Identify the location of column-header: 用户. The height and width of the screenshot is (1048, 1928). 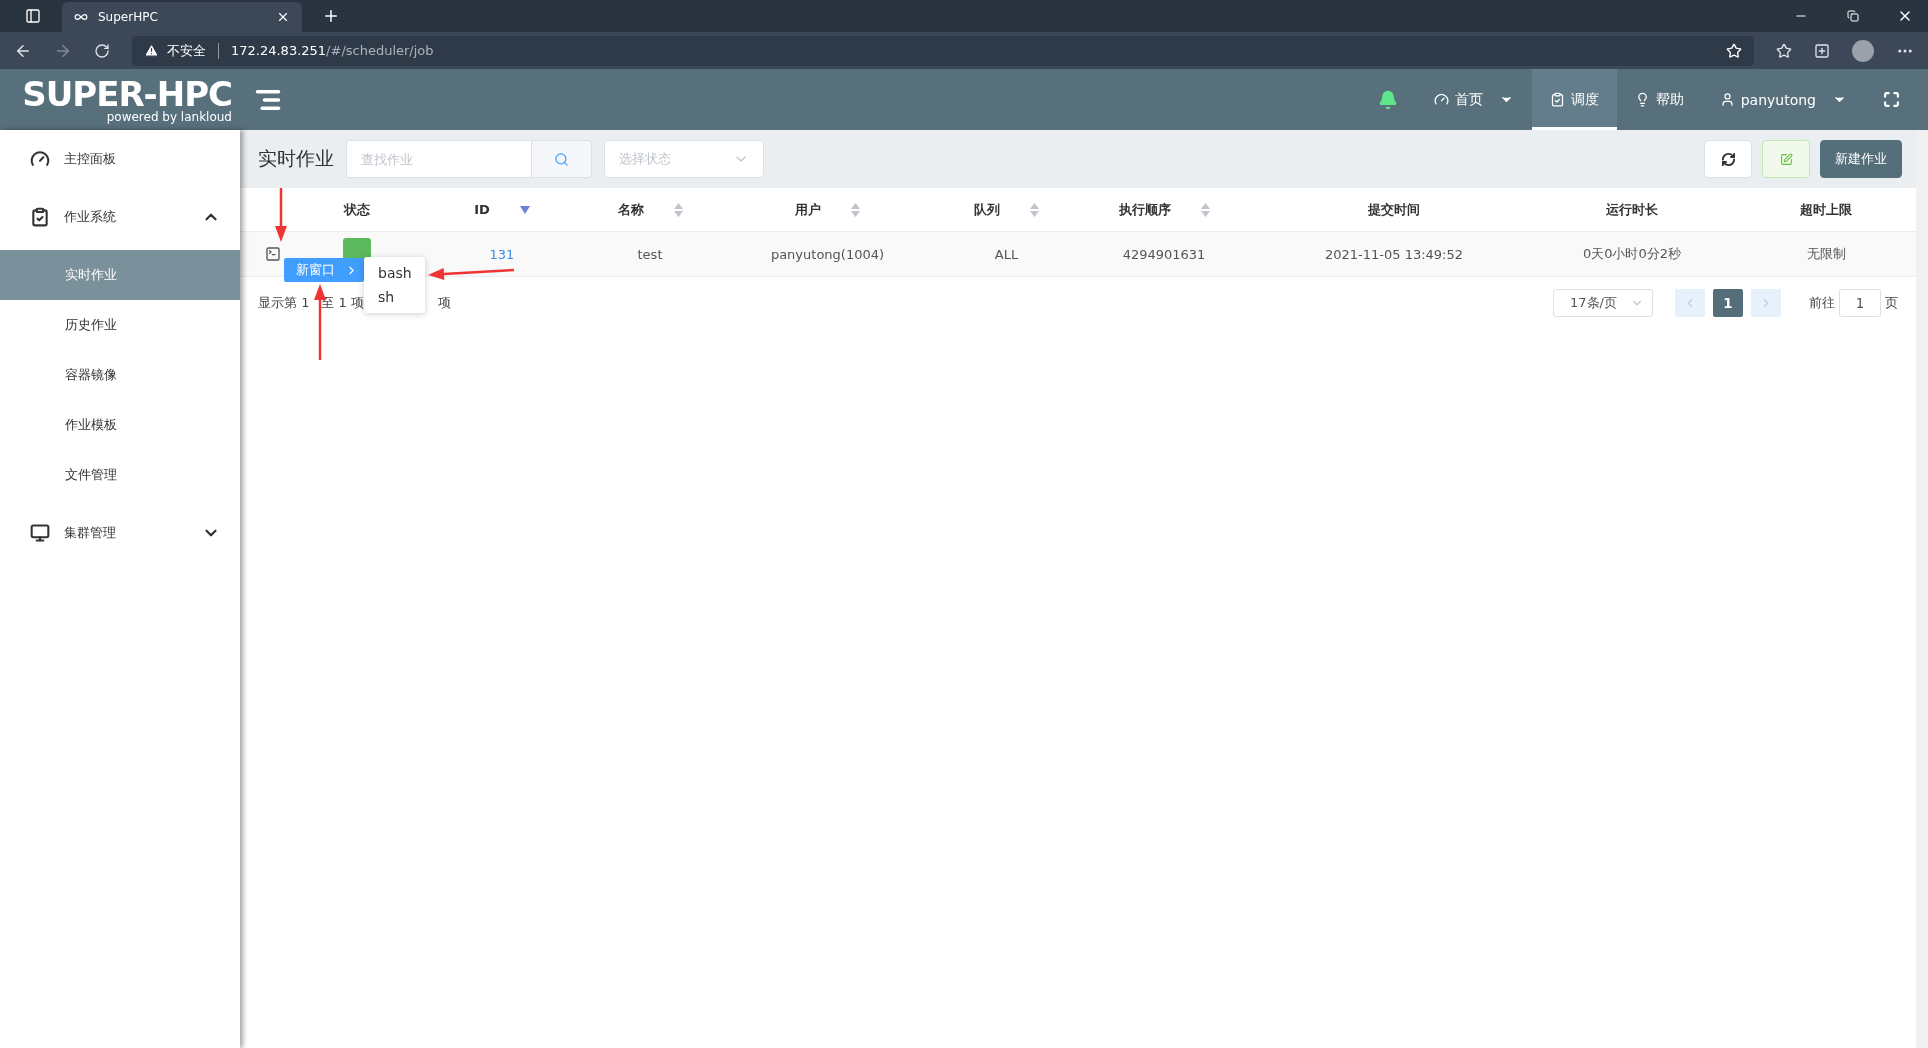
(808, 209).